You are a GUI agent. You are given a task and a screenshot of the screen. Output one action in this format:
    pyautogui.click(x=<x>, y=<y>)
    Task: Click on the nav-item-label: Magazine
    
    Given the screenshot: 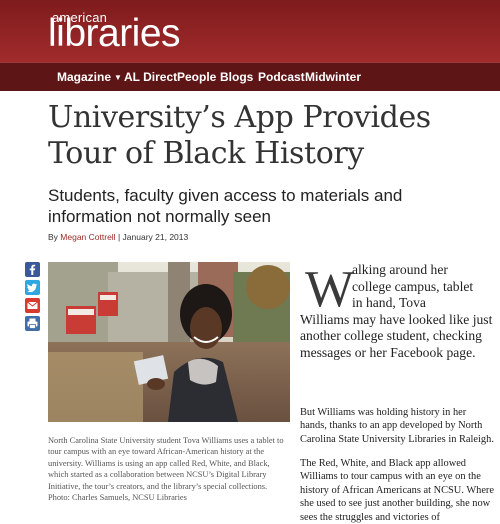 What is the action you would take?
    pyautogui.click(x=84, y=77)
    